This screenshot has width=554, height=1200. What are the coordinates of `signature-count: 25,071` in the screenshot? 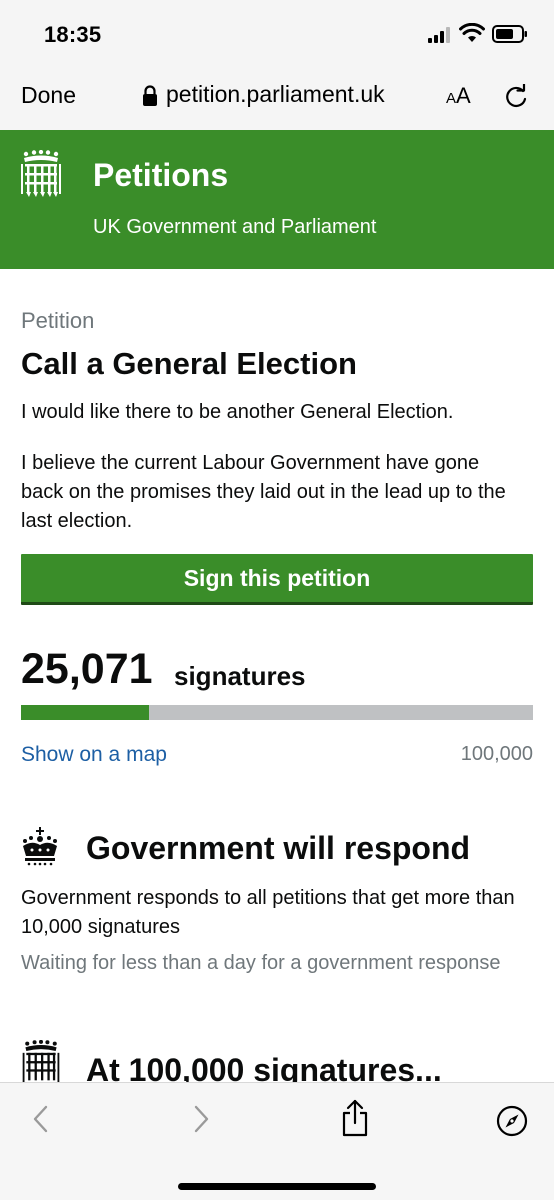 It's located at (87, 669).